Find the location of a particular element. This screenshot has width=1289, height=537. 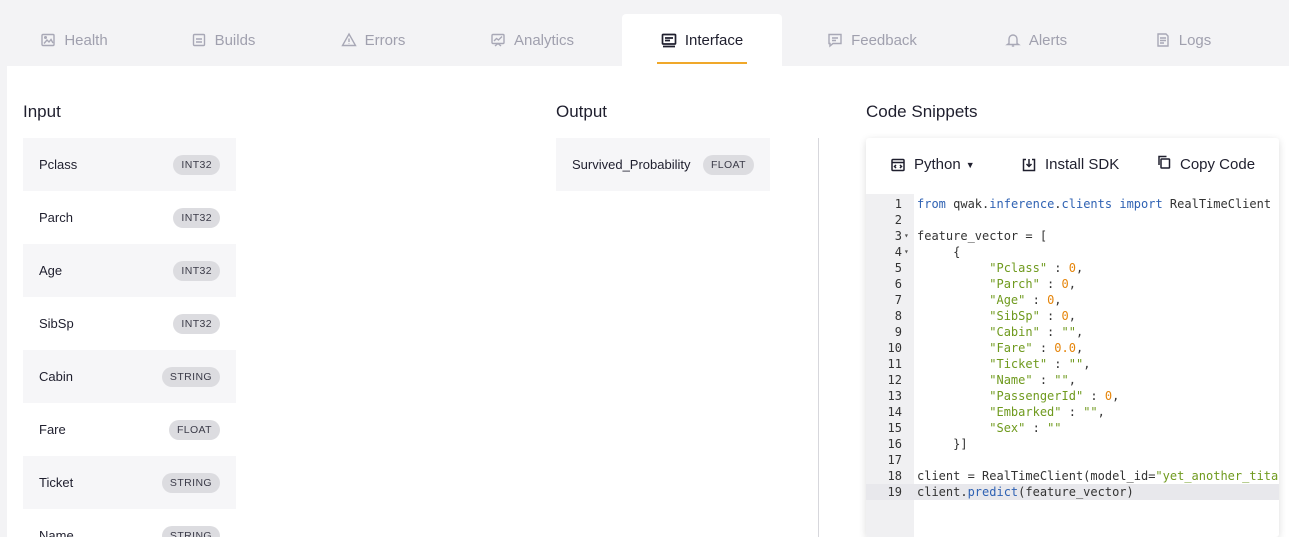

input-field-row: Name STRING is located at coordinates (129, 523).